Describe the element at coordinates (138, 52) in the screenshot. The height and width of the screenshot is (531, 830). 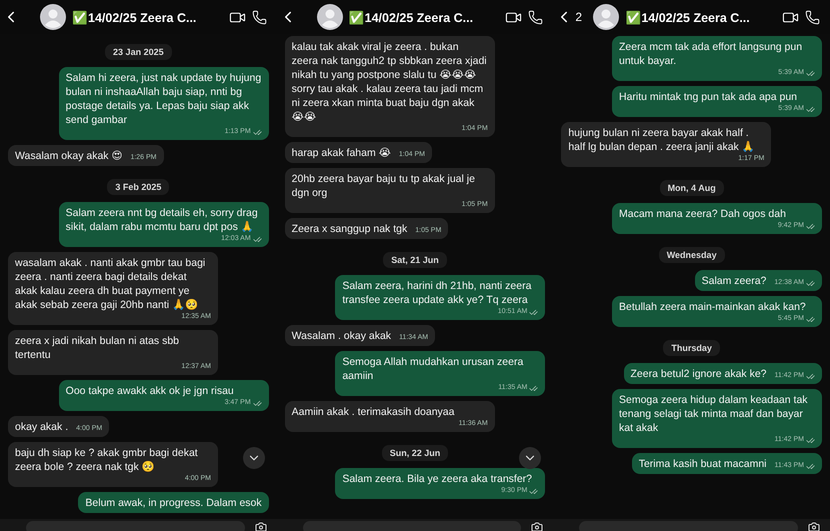
I see `date-label: 23 Jan 2025` at that location.